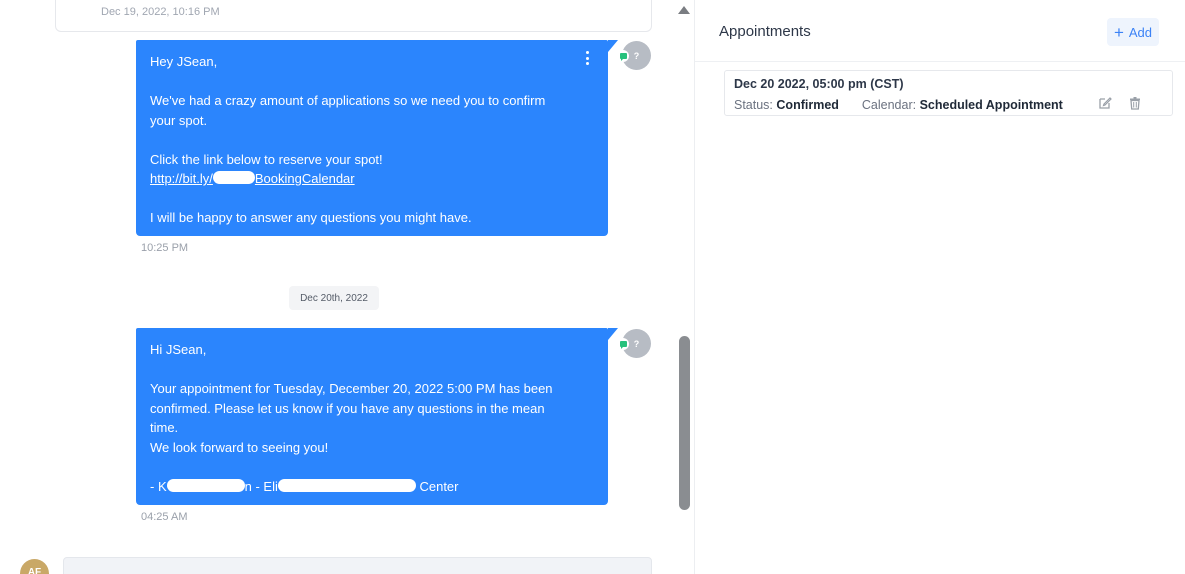  Describe the element at coordinates (753, 105) in the screenshot. I see `status-label: Status:` at that location.